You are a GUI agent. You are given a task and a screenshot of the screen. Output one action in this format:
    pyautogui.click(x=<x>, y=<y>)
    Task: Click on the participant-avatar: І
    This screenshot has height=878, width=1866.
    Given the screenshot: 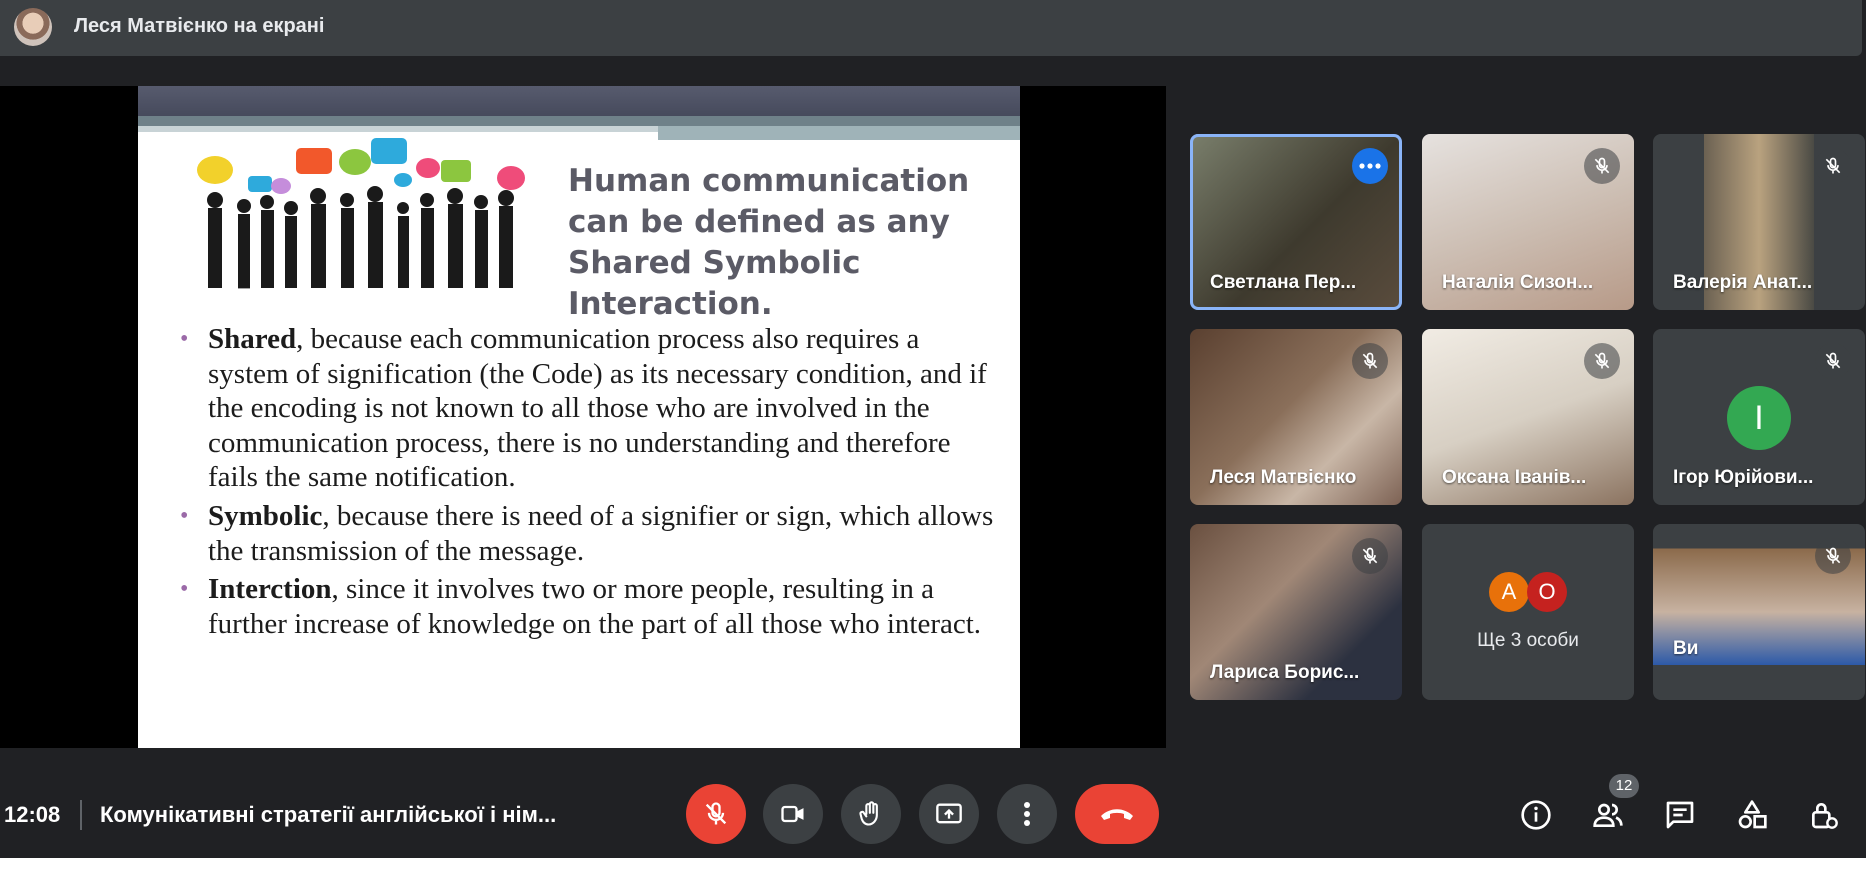 What is the action you would take?
    pyautogui.click(x=1759, y=418)
    